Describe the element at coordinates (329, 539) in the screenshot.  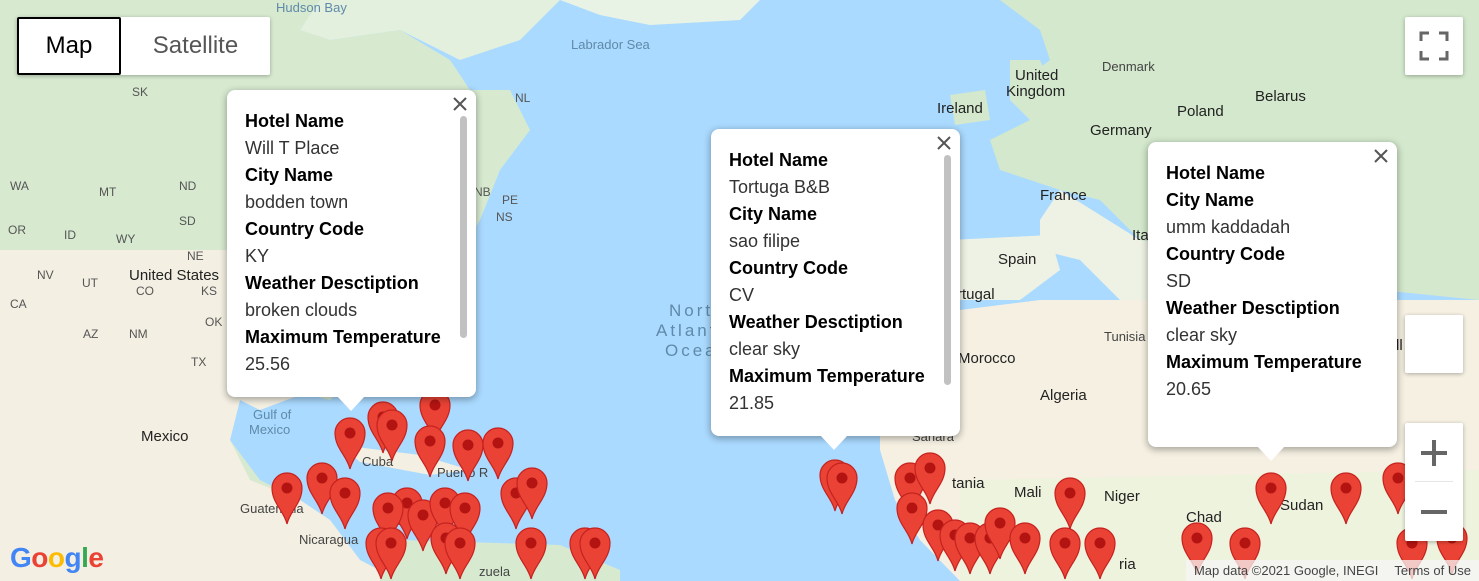
I see `label-nicaragua: Nicaragua` at that location.